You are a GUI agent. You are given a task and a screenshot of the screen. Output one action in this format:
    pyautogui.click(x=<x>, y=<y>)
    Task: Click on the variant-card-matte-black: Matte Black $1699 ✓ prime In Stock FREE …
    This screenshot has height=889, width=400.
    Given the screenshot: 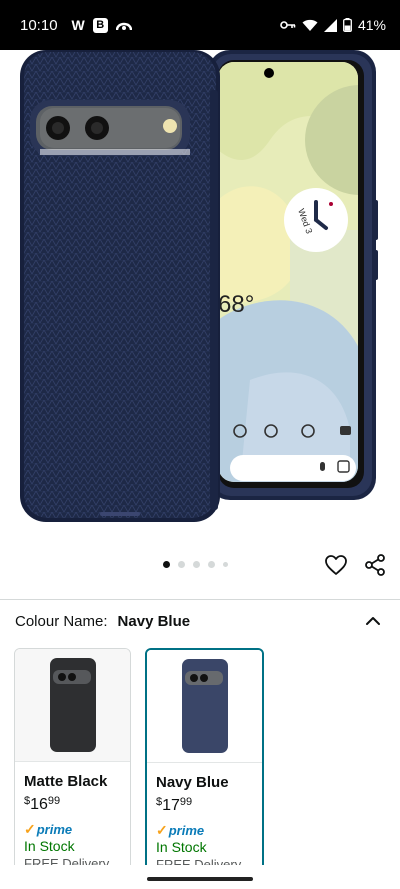 What is the action you would take?
    pyautogui.click(x=72, y=764)
    